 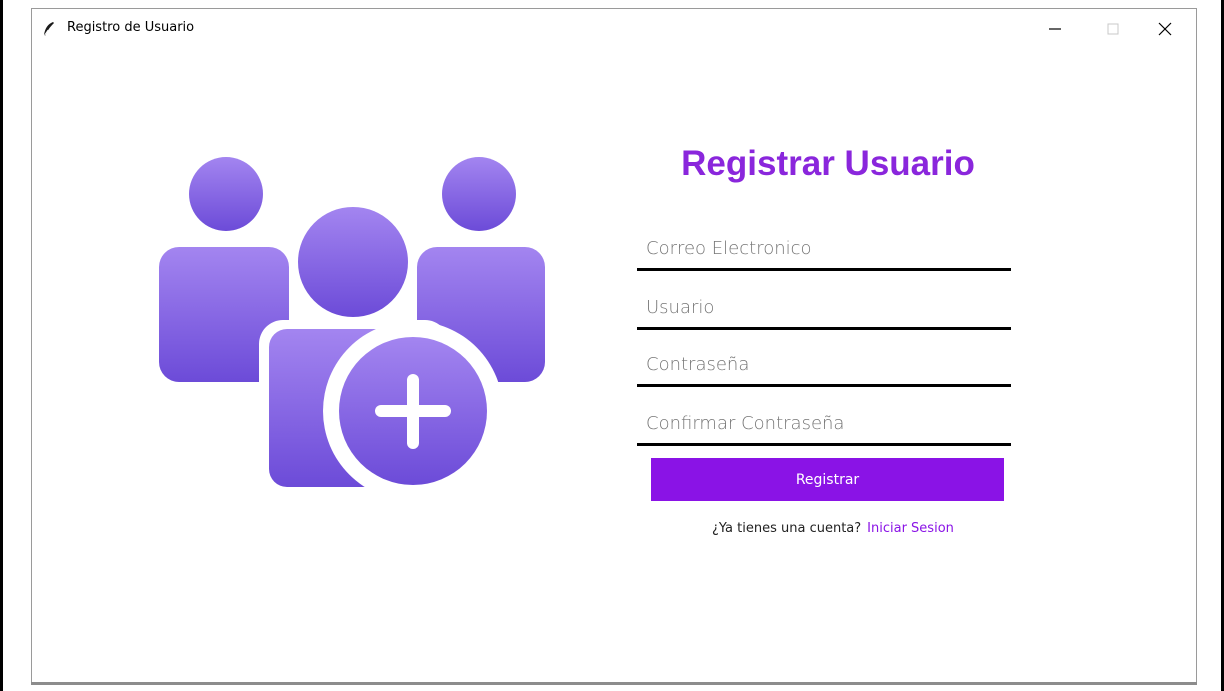 I want to click on maximize-icon, so click(x=1113, y=29).